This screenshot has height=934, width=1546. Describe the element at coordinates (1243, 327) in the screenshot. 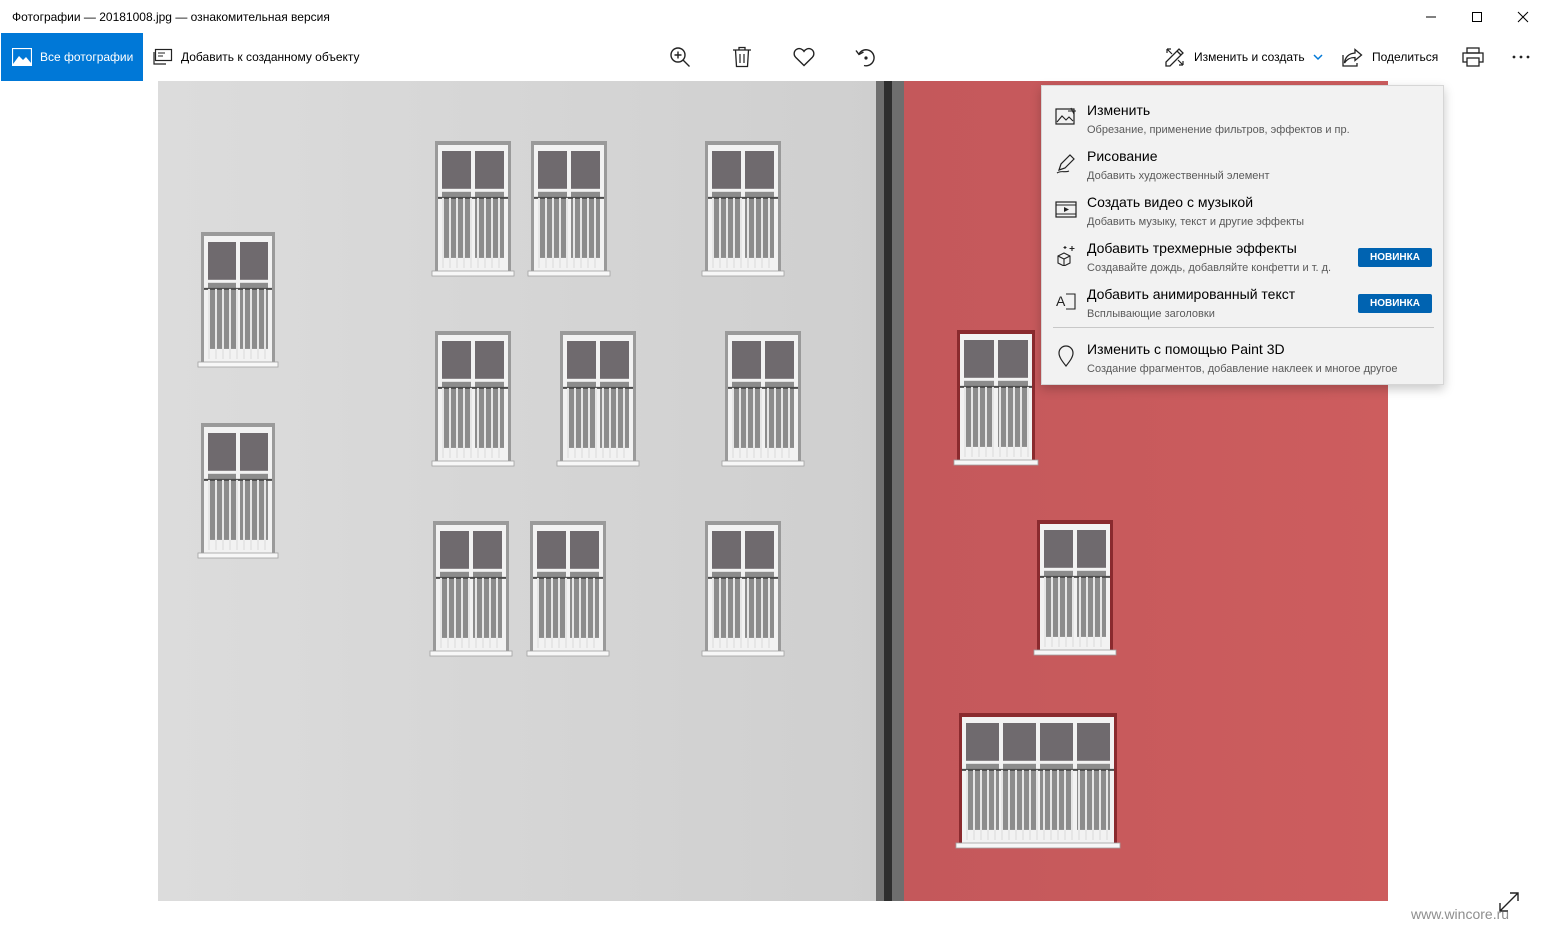

I see `menu-divider` at that location.